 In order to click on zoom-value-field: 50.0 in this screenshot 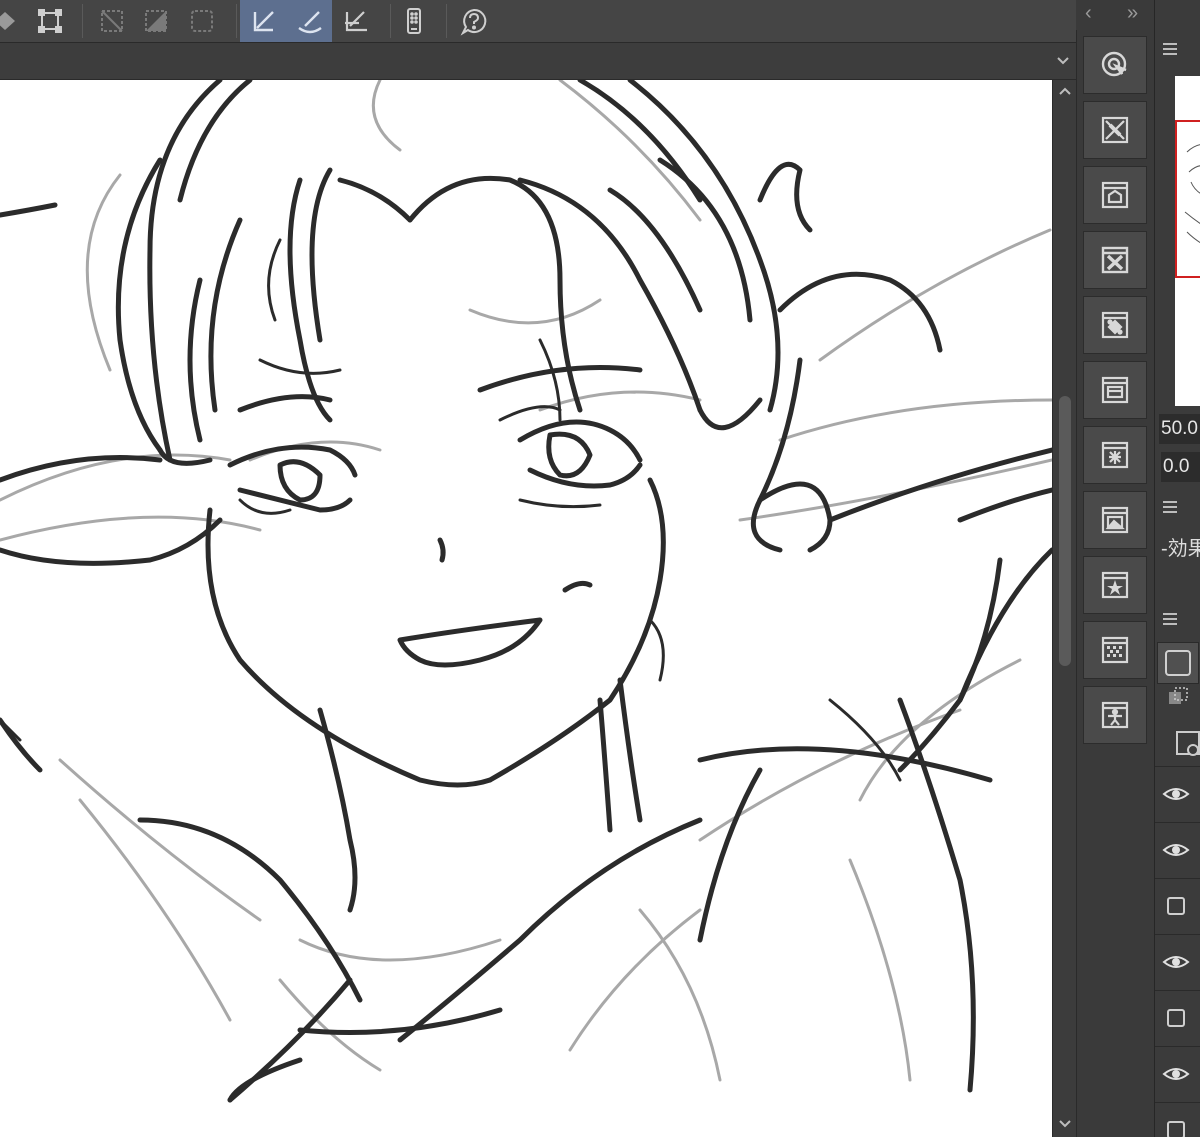, I will do `click(1179, 429)`.